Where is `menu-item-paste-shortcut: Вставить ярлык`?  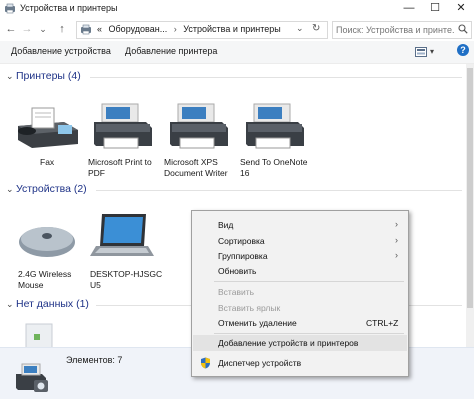
menu-item-paste-shortcut: Вставить ярлык is located at coordinates (300, 308).